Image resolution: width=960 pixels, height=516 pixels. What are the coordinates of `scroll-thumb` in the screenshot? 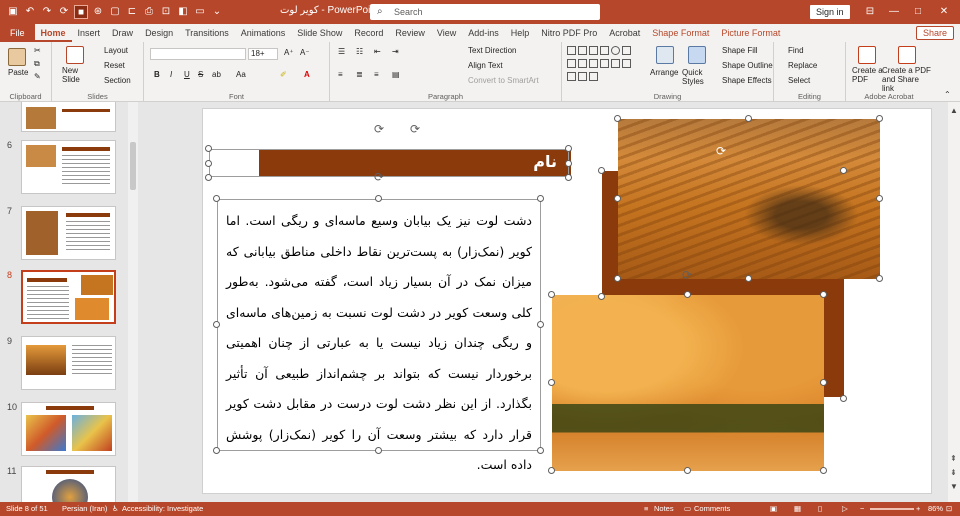 It's located at (133, 166).